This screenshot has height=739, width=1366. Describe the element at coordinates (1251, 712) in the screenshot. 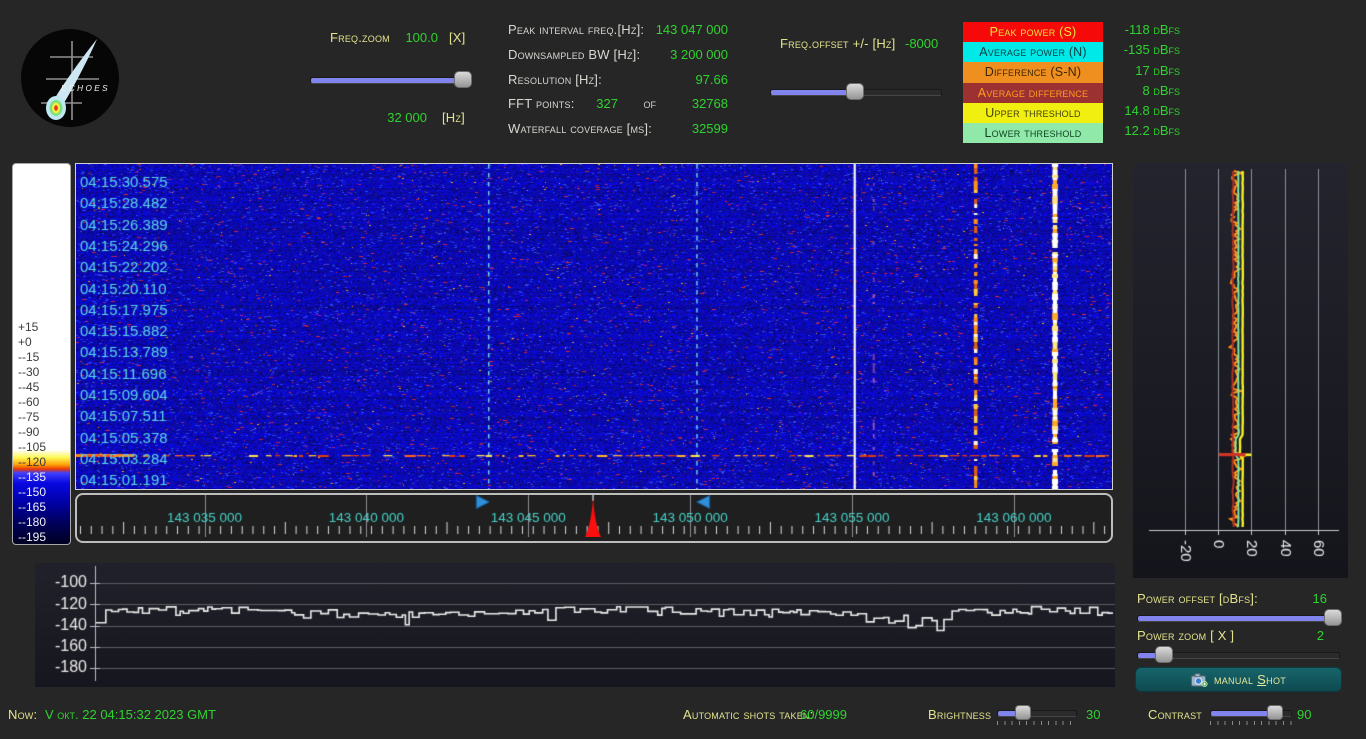

I see `contrast-slider` at that location.